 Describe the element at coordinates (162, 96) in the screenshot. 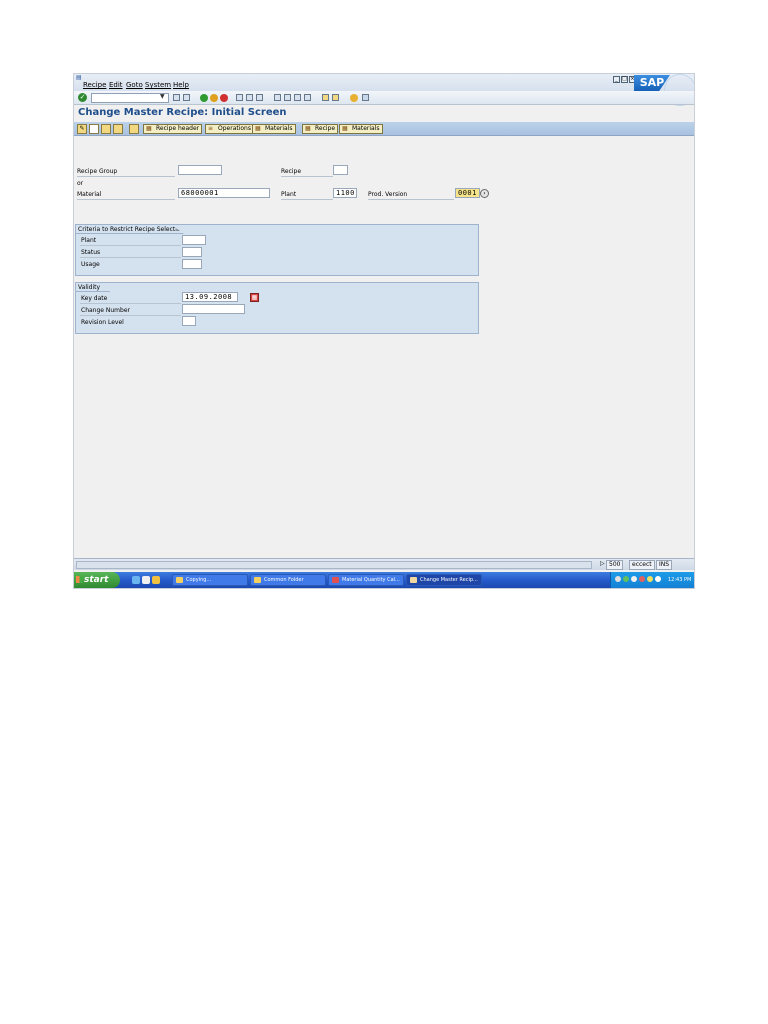

I see `command-dropdown-icon: ▼` at that location.